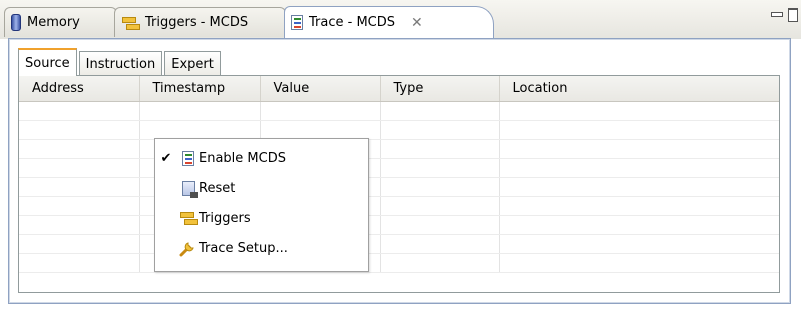 This screenshot has height=311, width=801. Describe the element at coordinates (16, 22) in the screenshot. I see `database-icon` at that location.